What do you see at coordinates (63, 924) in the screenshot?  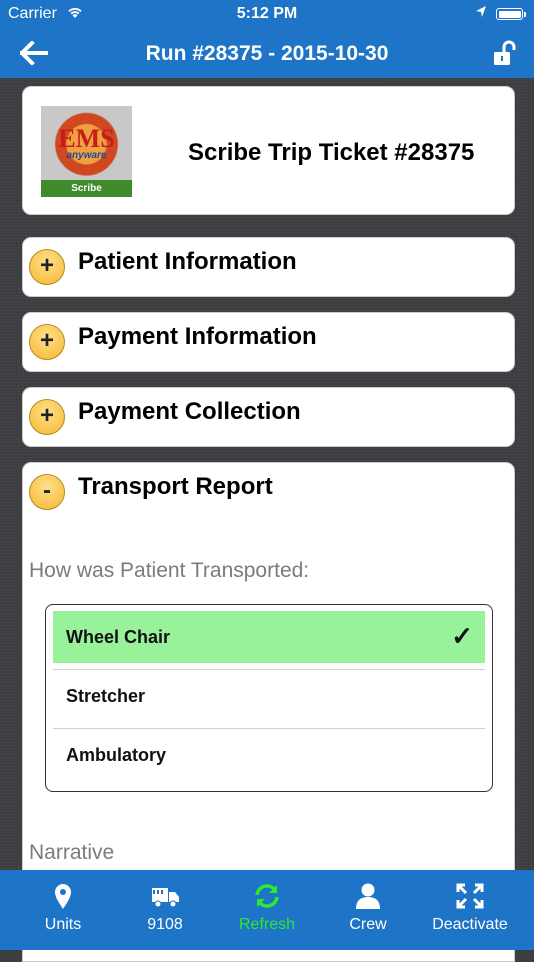 I see `tab-label: Units` at bounding box center [63, 924].